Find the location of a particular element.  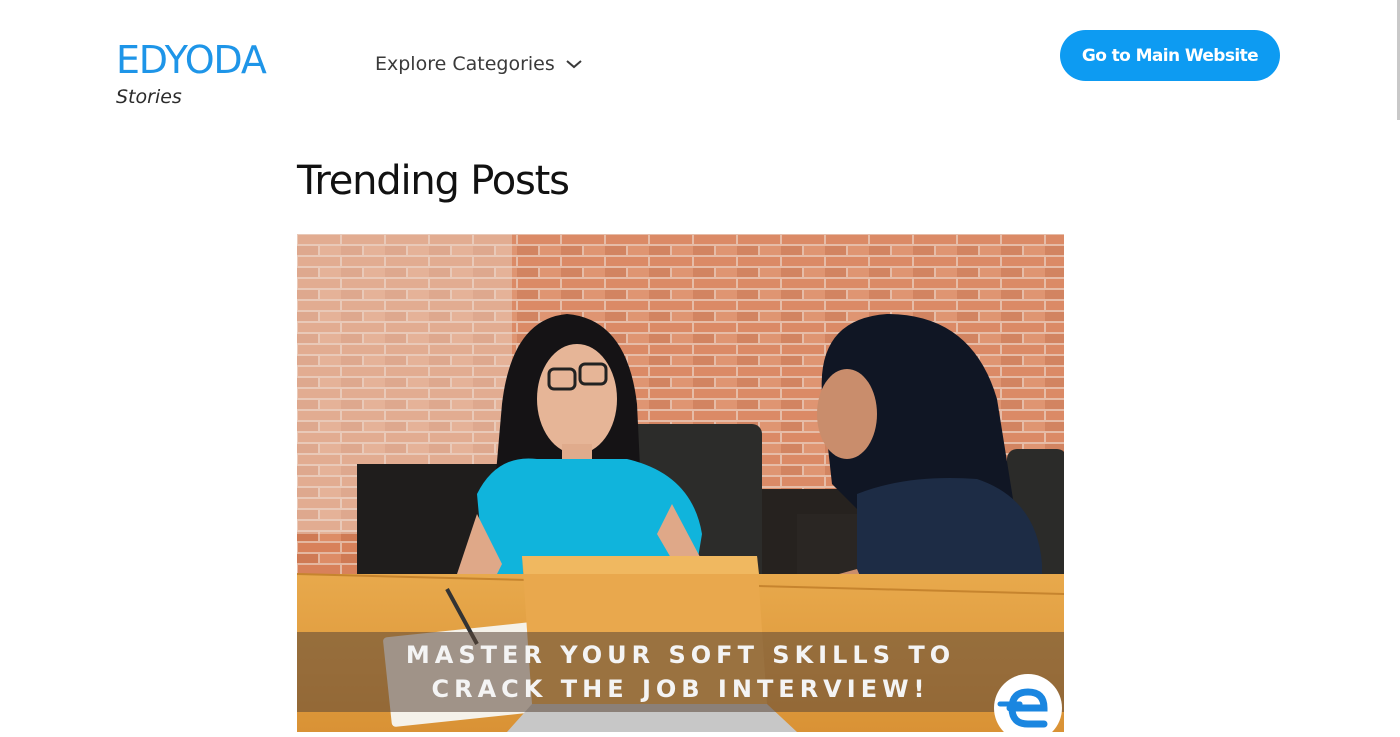

brand-name: EDYODA is located at coordinates (191, 60).